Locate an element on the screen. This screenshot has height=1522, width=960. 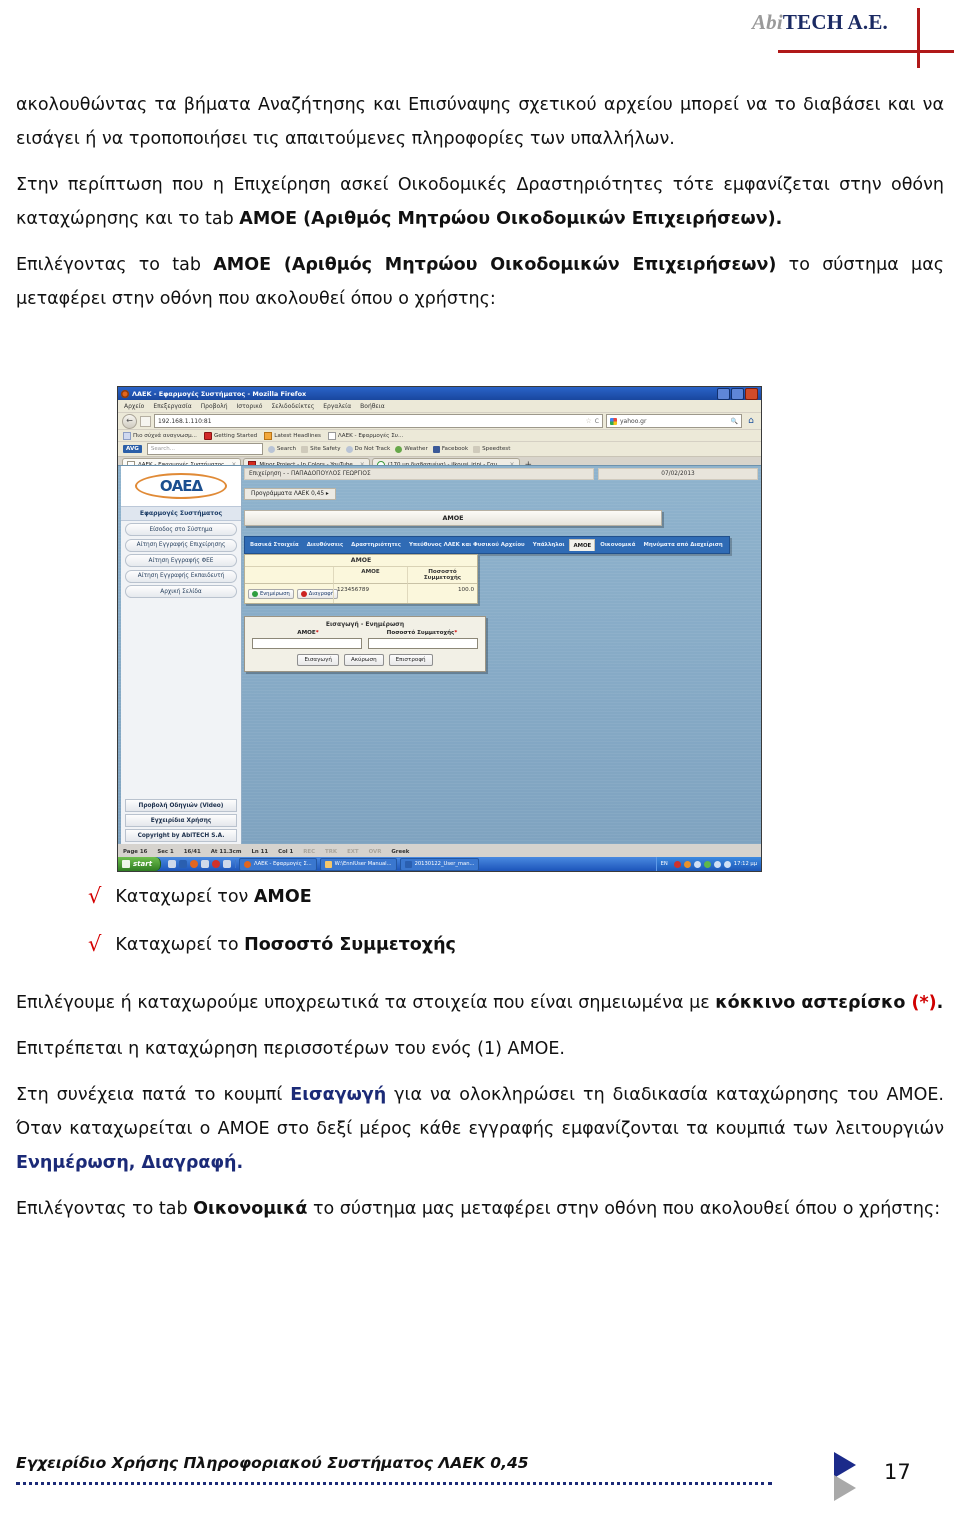
close-button is located at coordinates (751, 393).